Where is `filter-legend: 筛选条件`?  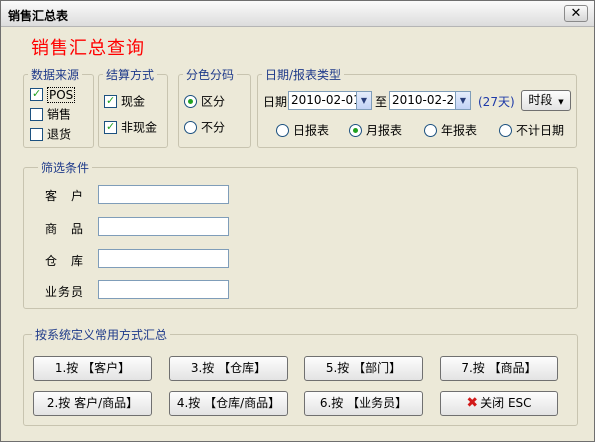
filter-legend: 筛选条件 is located at coordinates (65, 168).